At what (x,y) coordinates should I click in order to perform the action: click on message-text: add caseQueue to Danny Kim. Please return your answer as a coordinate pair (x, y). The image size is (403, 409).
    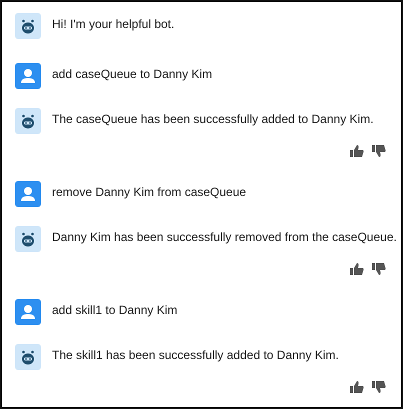
    Looking at the image, I should click on (132, 74).